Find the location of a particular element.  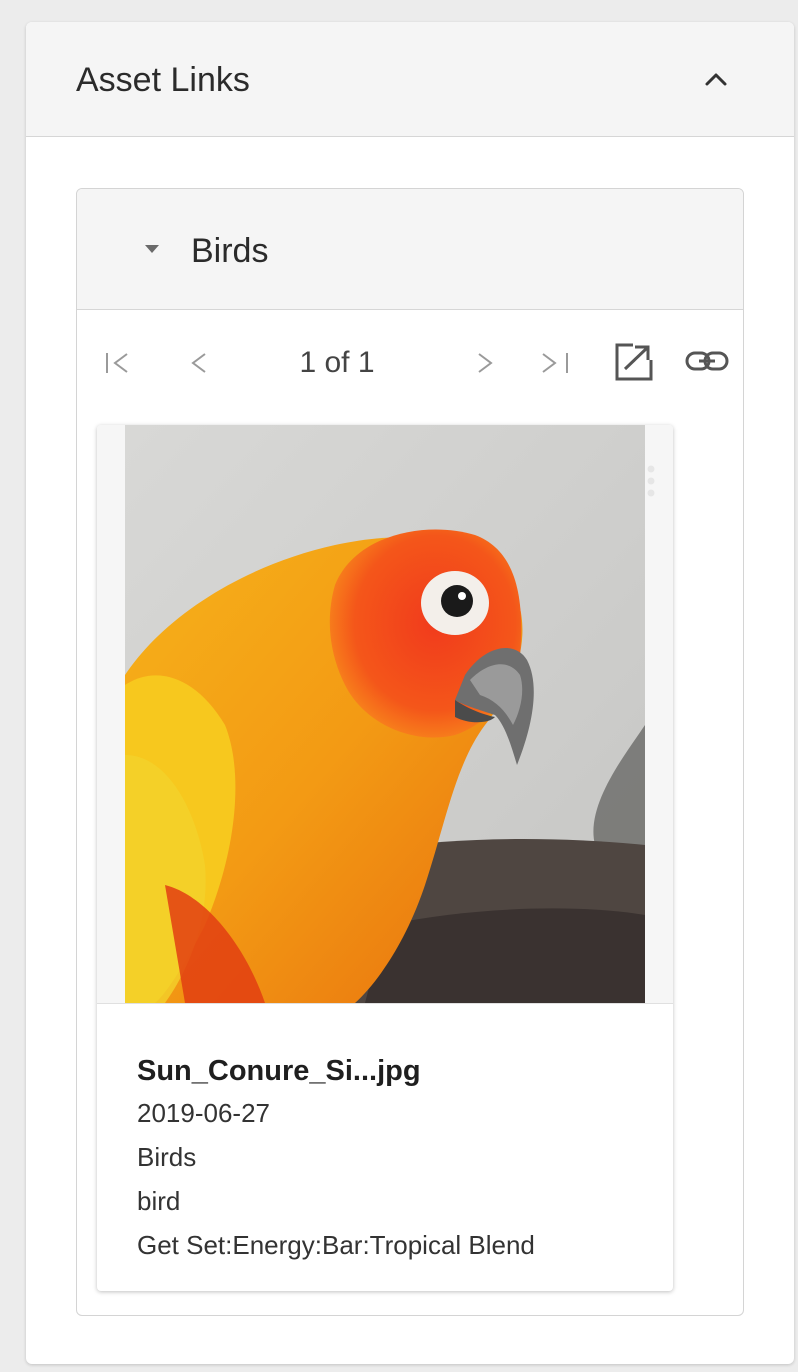

next-page-icon is located at coordinates (485, 363).